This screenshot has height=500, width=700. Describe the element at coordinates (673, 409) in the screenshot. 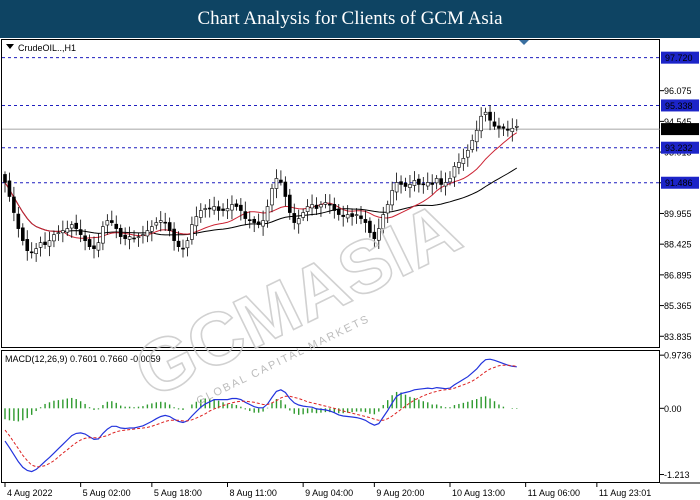

I see `macd-tick-label: 0.00` at that location.